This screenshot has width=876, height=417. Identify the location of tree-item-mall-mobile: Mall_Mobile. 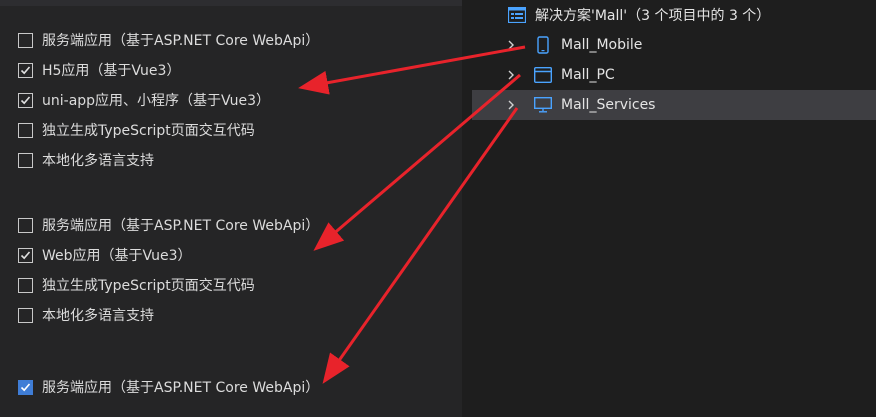
(674, 45).